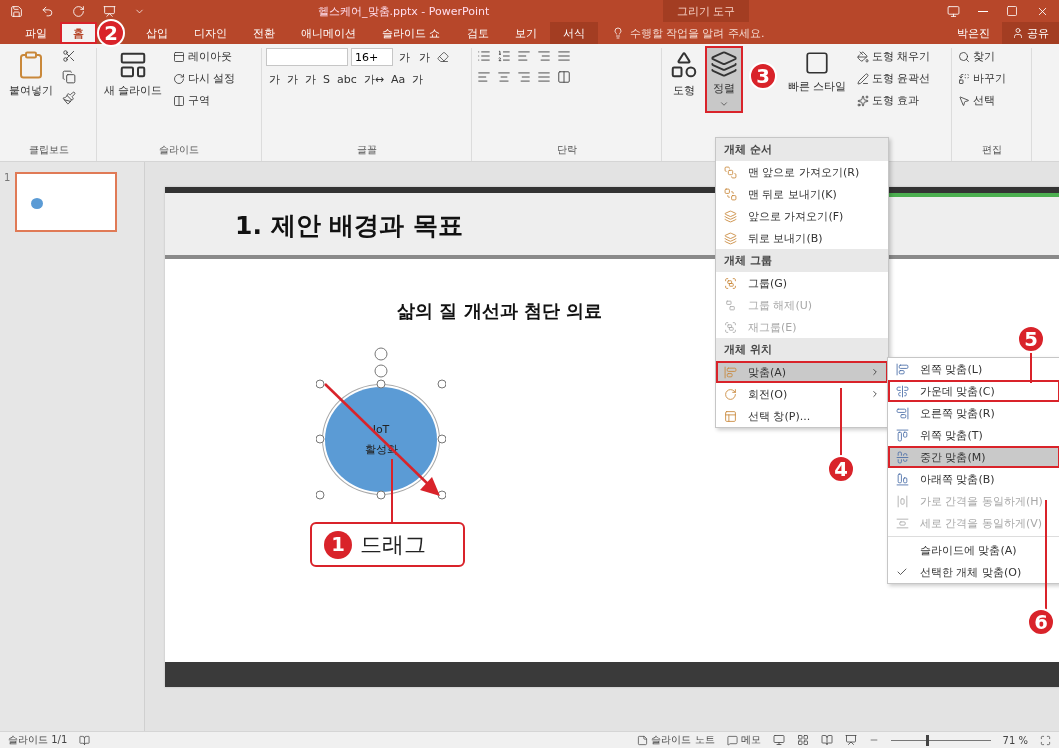  What do you see at coordinates (573, 33) in the screenshot?
I see `ribbon-tab: 서식` at bounding box center [573, 33].